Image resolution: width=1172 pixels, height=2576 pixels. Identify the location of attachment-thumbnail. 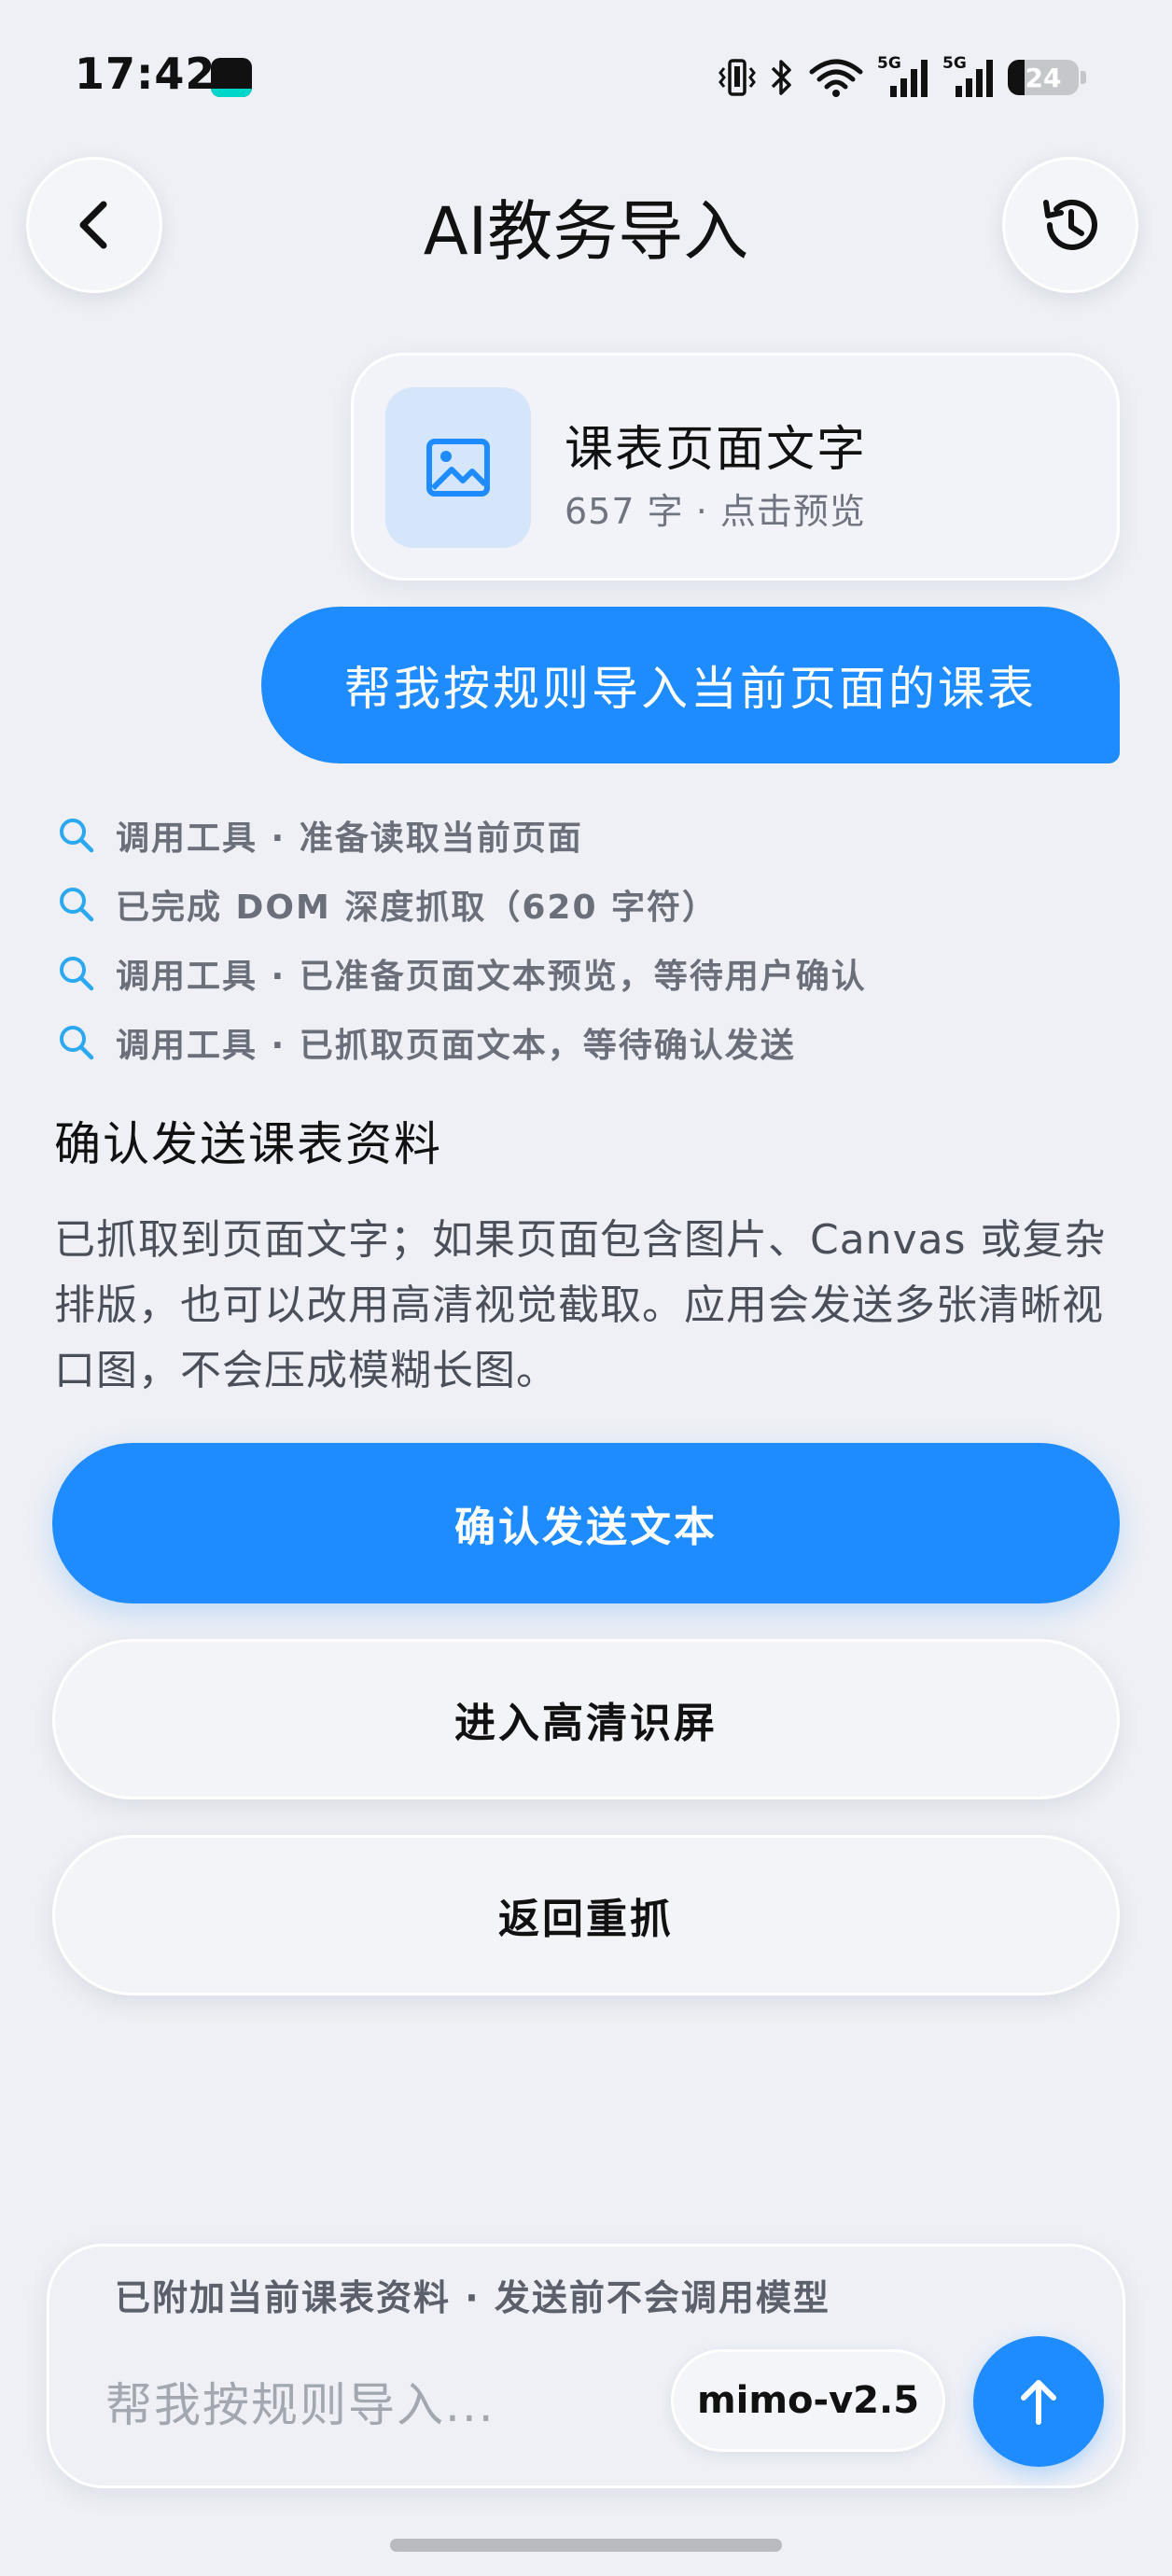
(458, 467).